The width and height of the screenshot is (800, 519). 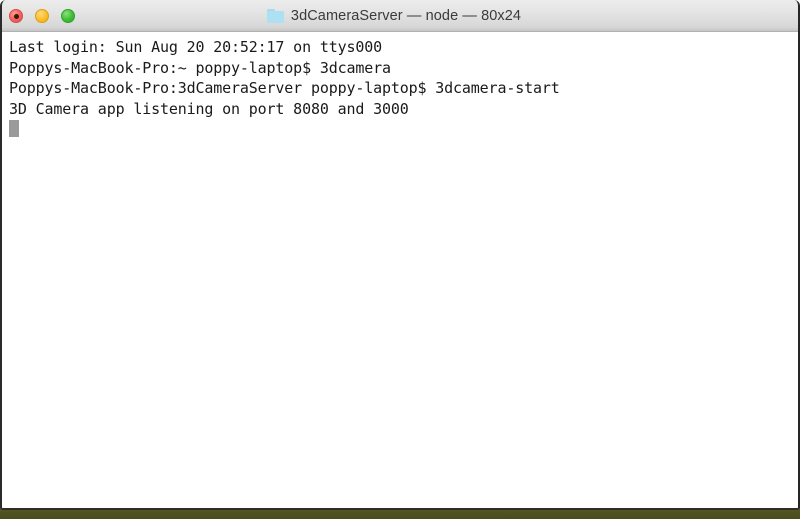 I want to click on folder-icon, so click(x=275, y=15).